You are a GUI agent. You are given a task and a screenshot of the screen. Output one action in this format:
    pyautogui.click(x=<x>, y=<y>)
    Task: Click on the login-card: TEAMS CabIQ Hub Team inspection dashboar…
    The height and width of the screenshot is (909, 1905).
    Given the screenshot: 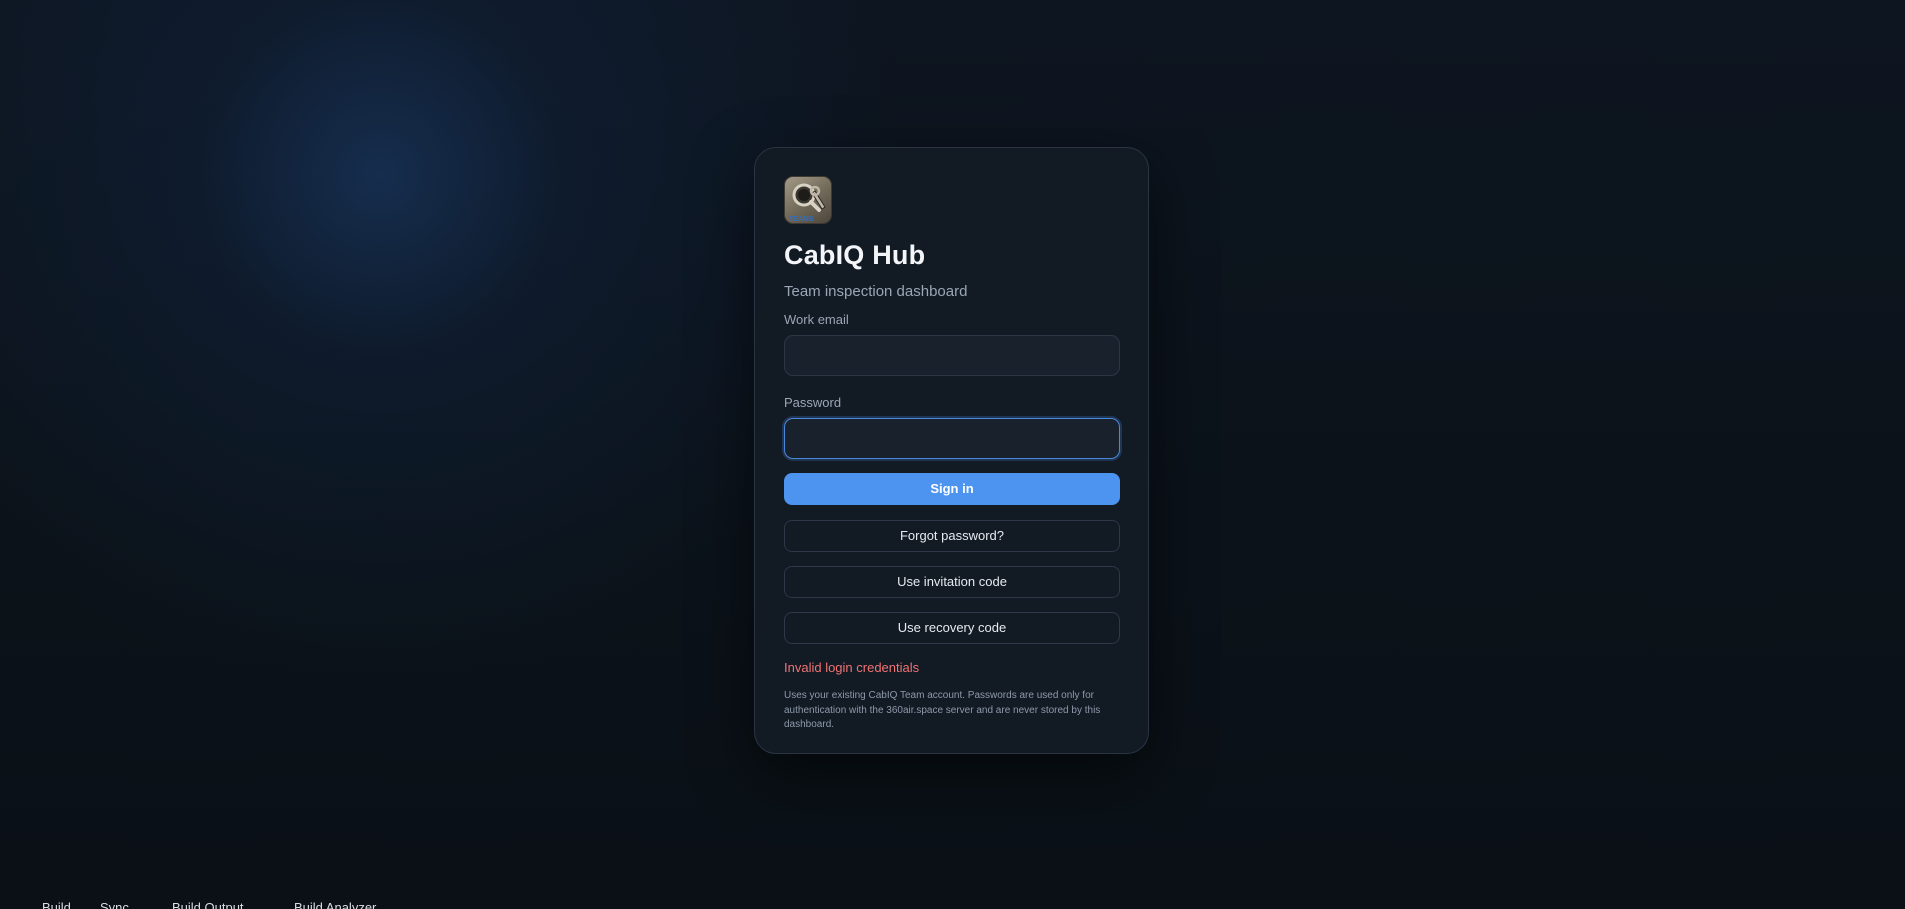 What is the action you would take?
    pyautogui.click(x=951, y=450)
    